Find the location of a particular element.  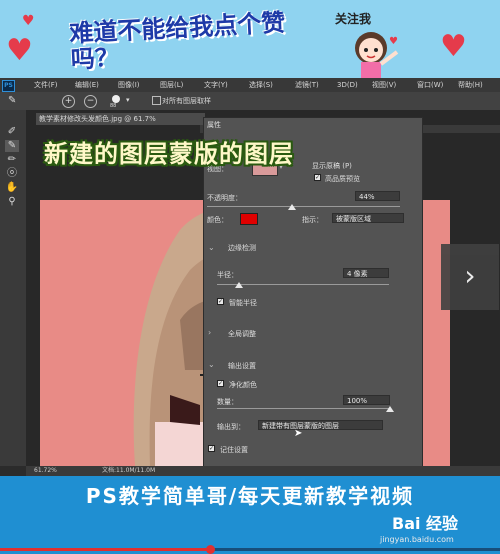

indicate-select: 被蒙版区域 is located at coordinates (368, 218).